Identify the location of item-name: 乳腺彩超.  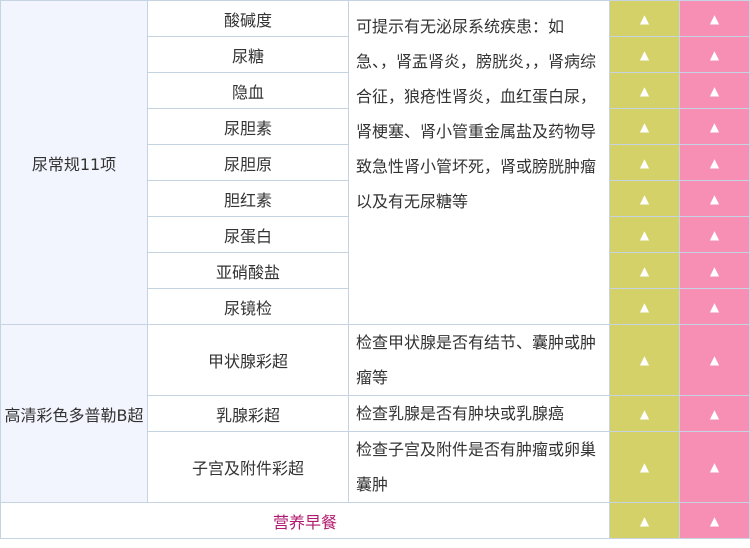
(248, 413).